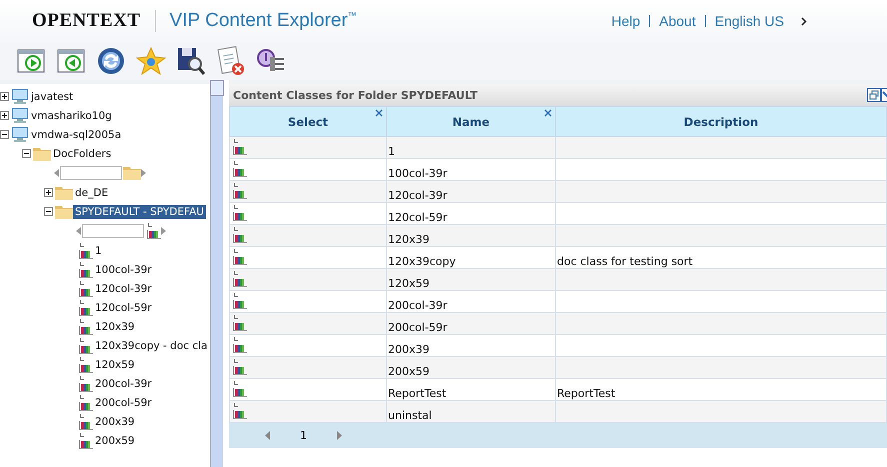 Image resolution: width=887 pixels, height=467 pixels. I want to click on tree-item: 120x39, so click(115, 327).